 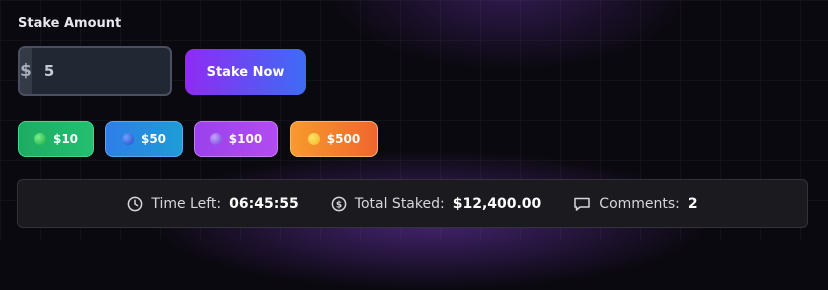 I want to click on clock-icon, so click(x=135, y=203).